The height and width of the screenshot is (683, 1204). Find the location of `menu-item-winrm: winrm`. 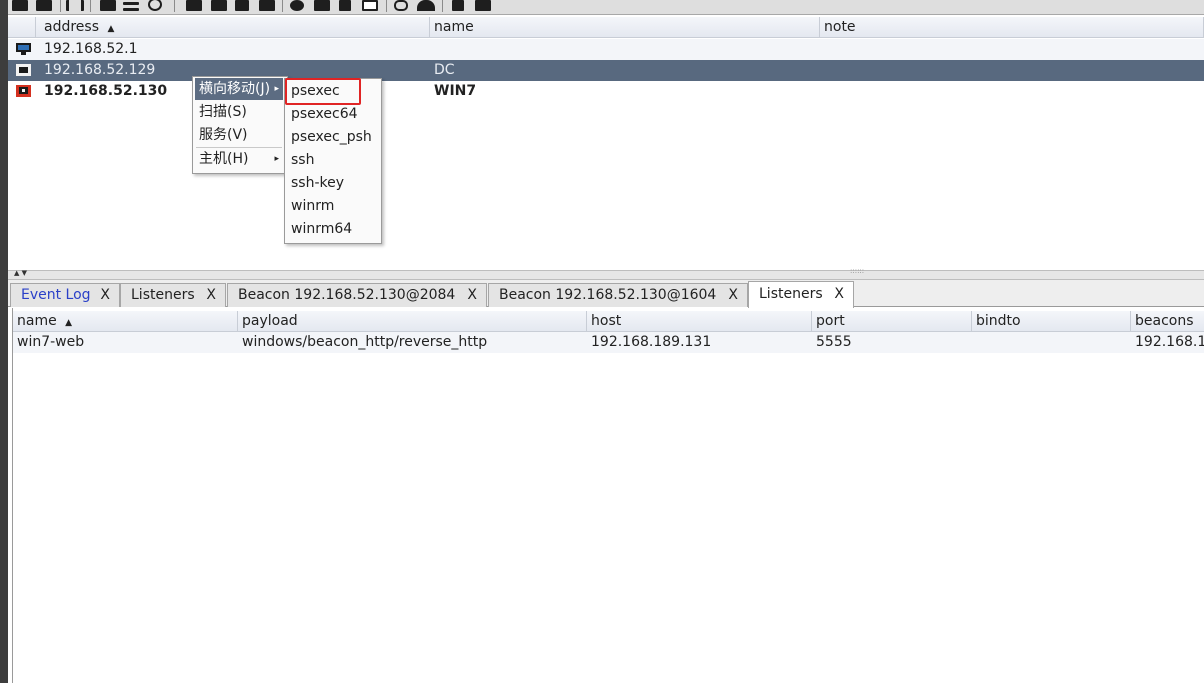

menu-item-winrm: winrm is located at coordinates (332, 206).